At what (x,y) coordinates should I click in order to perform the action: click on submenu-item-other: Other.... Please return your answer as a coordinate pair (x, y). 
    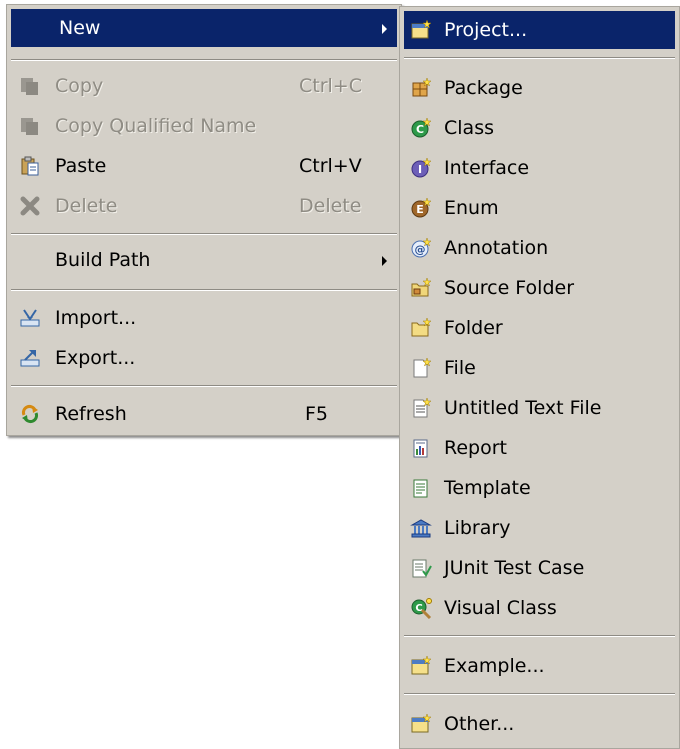
    Looking at the image, I should click on (539, 724).